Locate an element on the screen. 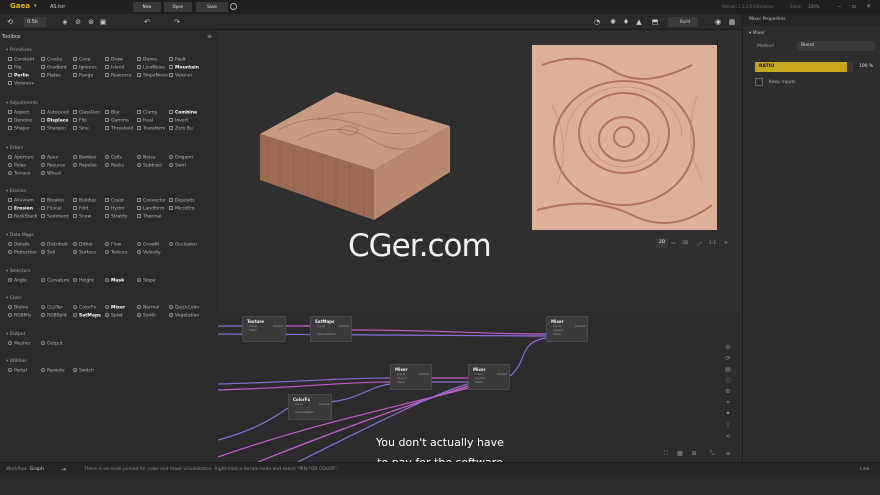 This screenshot has width=880, height=495. toolbox-item: Splat is located at coordinates (114, 316).